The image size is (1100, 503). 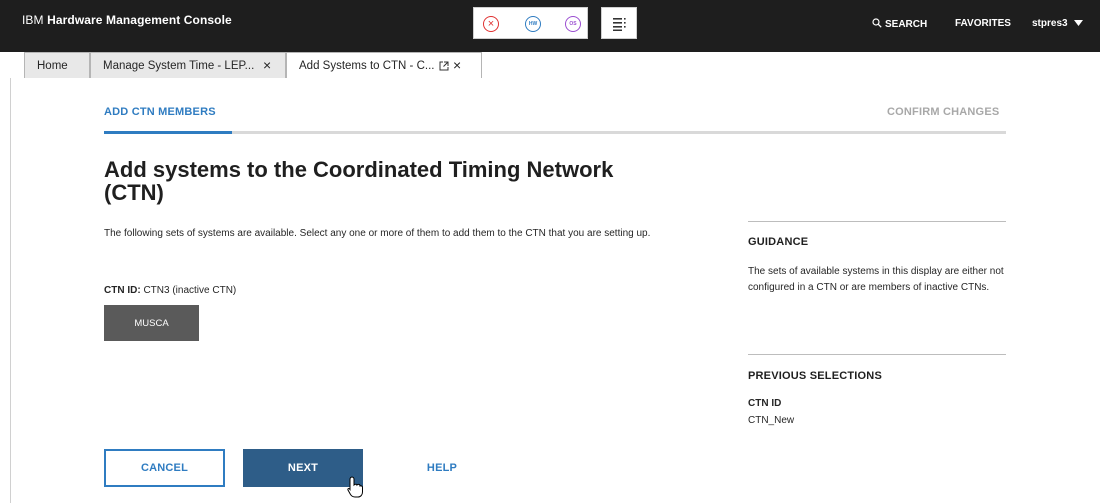 I want to click on tab-add-systems-to-ctn: Add Systems to CTN - C... ×, so click(x=384, y=65).